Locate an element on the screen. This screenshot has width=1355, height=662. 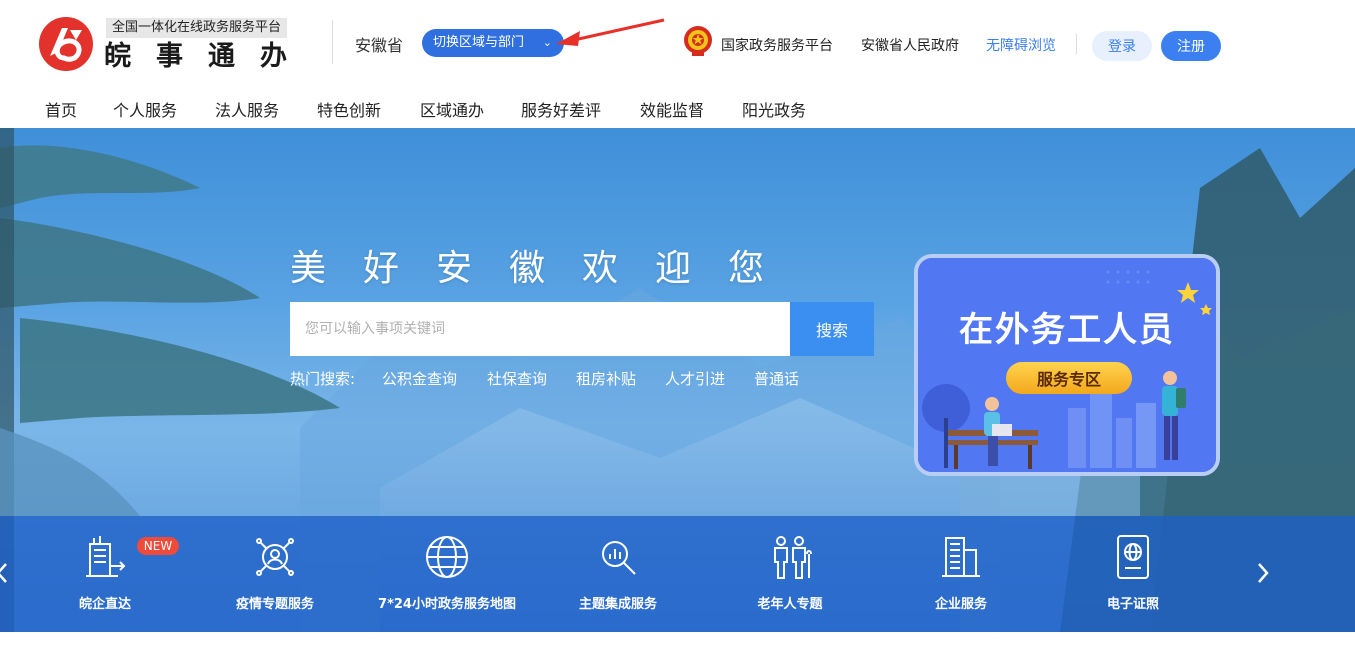
service-item-theme-services: 主题集成服务 is located at coordinates (618, 577).